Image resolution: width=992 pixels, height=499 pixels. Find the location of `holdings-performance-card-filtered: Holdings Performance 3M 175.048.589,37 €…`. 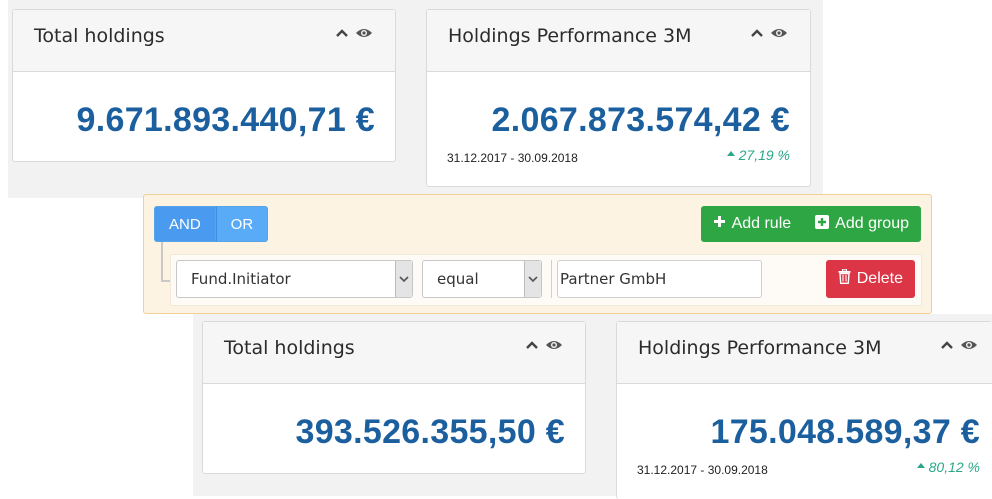

holdings-performance-card-filtered: Holdings Performance 3M 175.048.589,37 €… is located at coordinates (804, 410).